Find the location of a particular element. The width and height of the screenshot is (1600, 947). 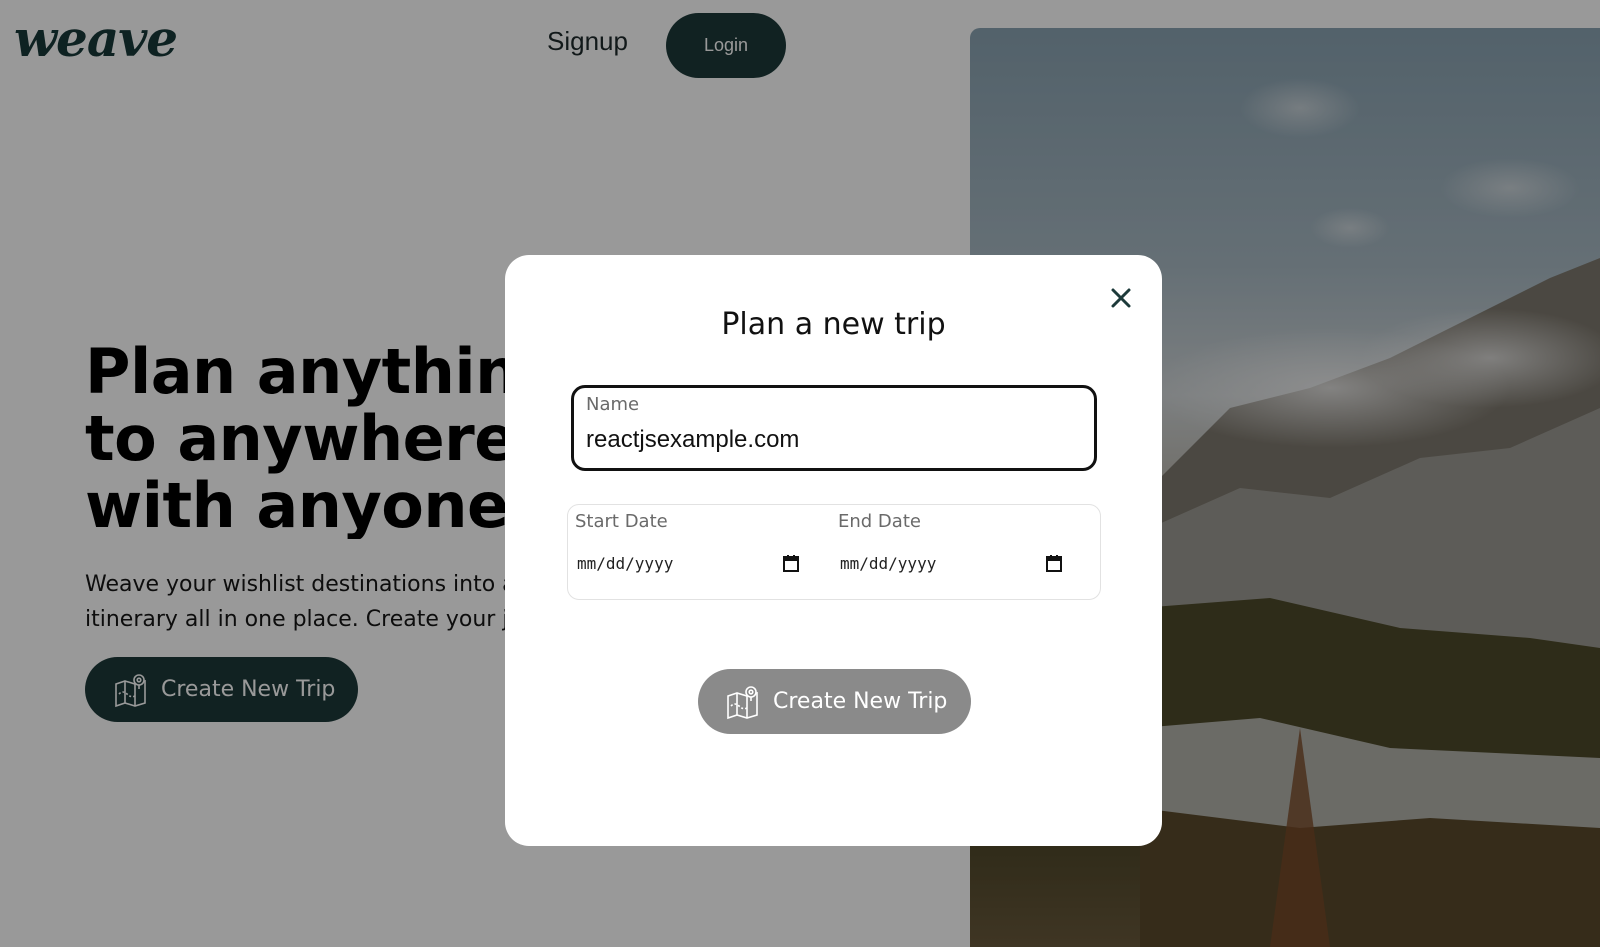

modal-title: Plan a new trip is located at coordinates (833, 324).